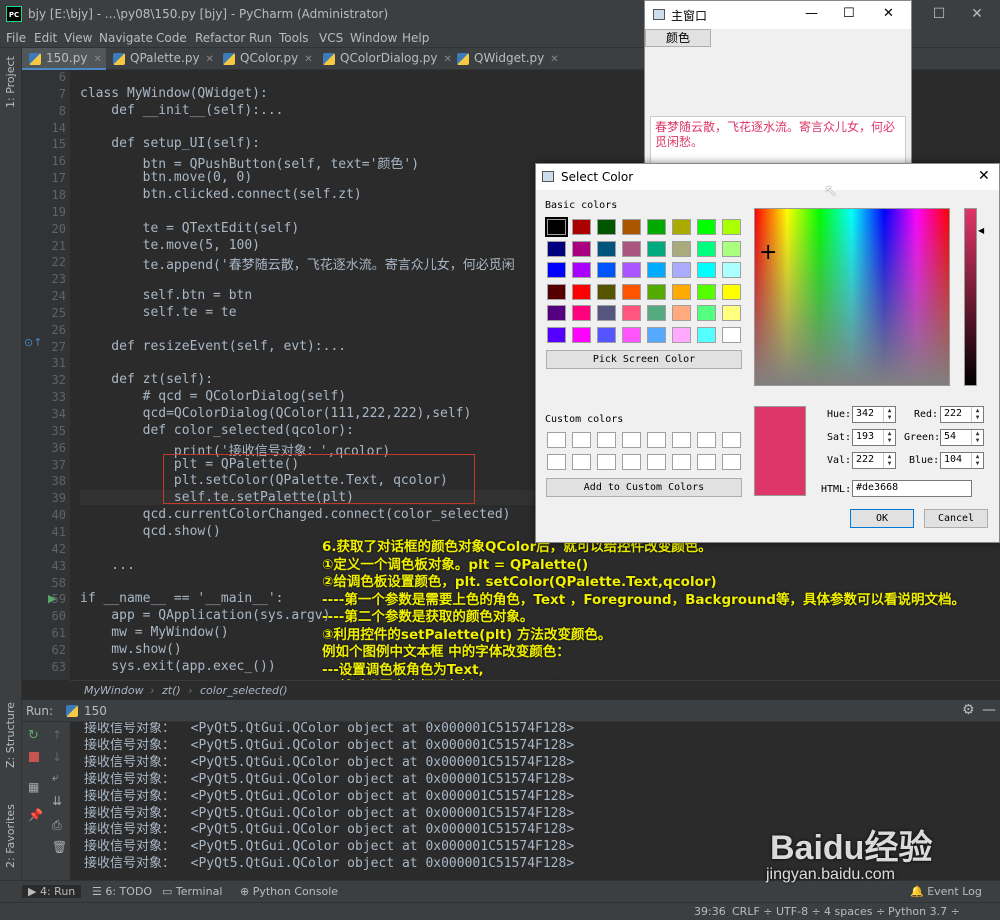 The height and width of the screenshot is (920, 1000). Describe the element at coordinates (220, 38) in the screenshot. I see `menu-refactor: Refactor` at that location.